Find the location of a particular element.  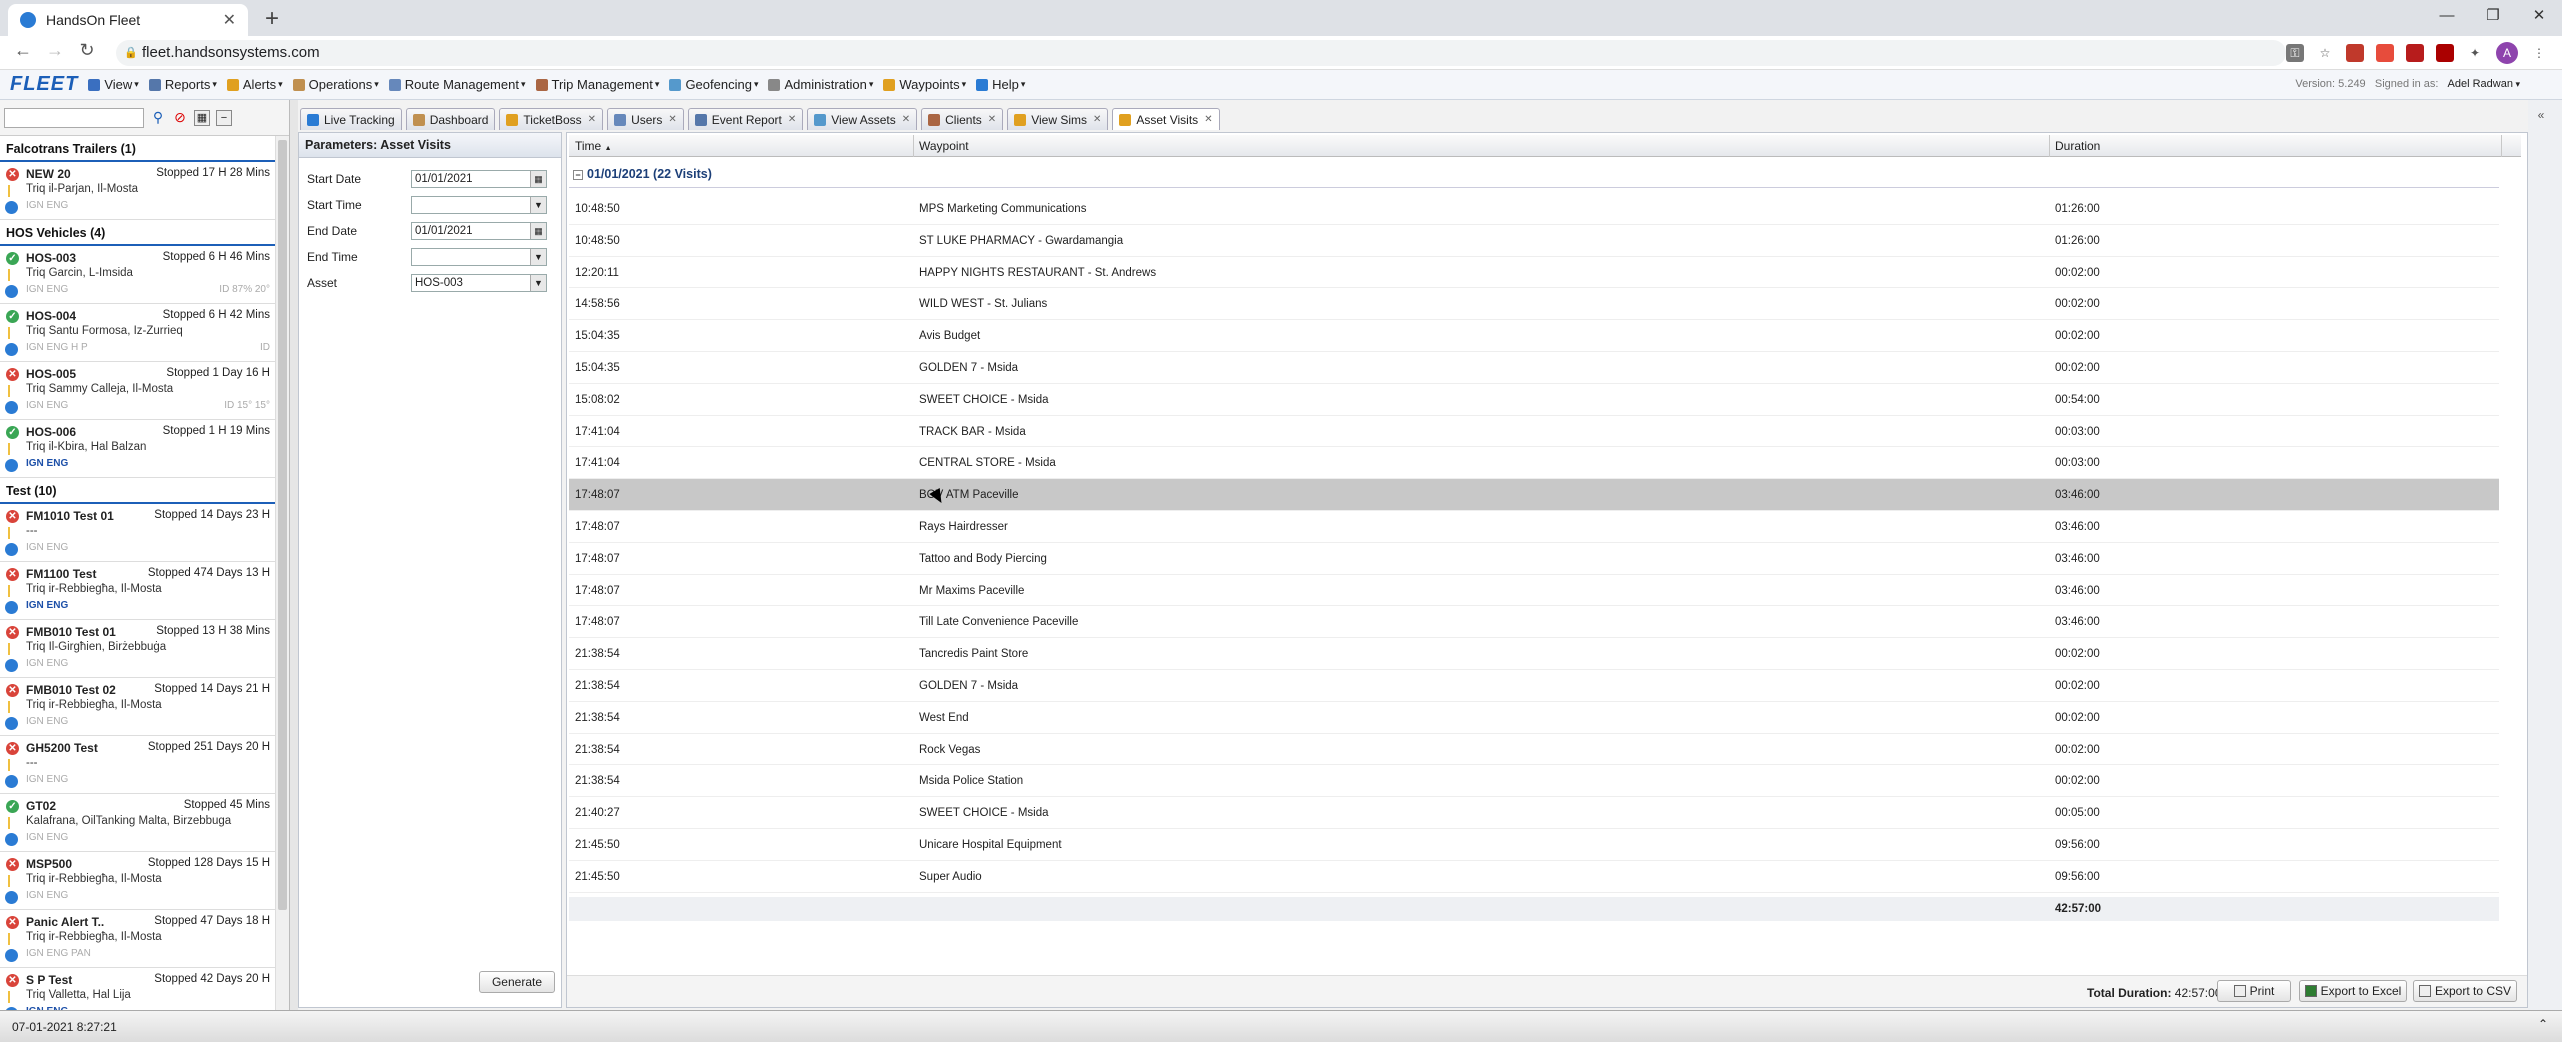

star-icon: ☆ is located at coordinates (2325, 53).